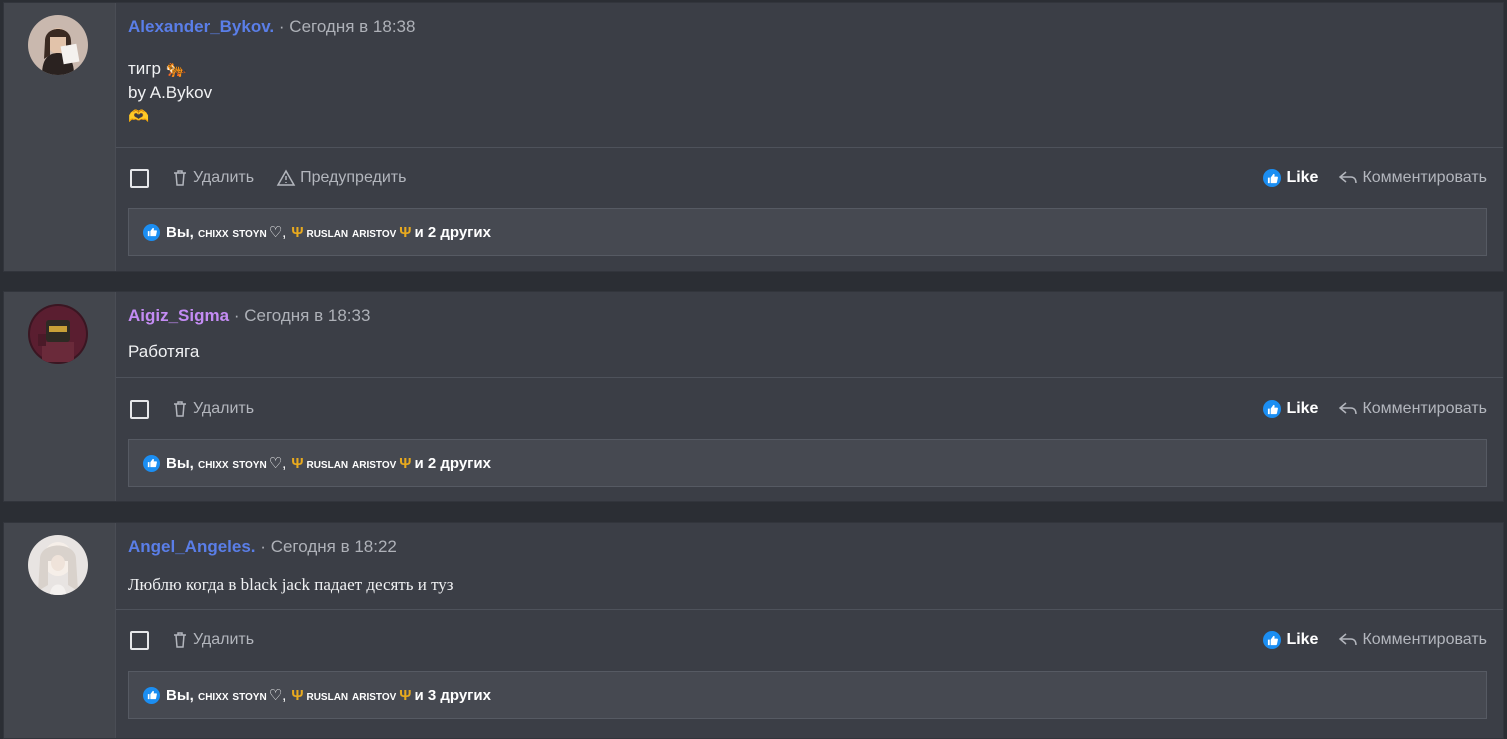 The image size is (1507, 739). I want to click on post-header: Angel_Angeles. · Сегодня в 18:22, so click(262, 547).